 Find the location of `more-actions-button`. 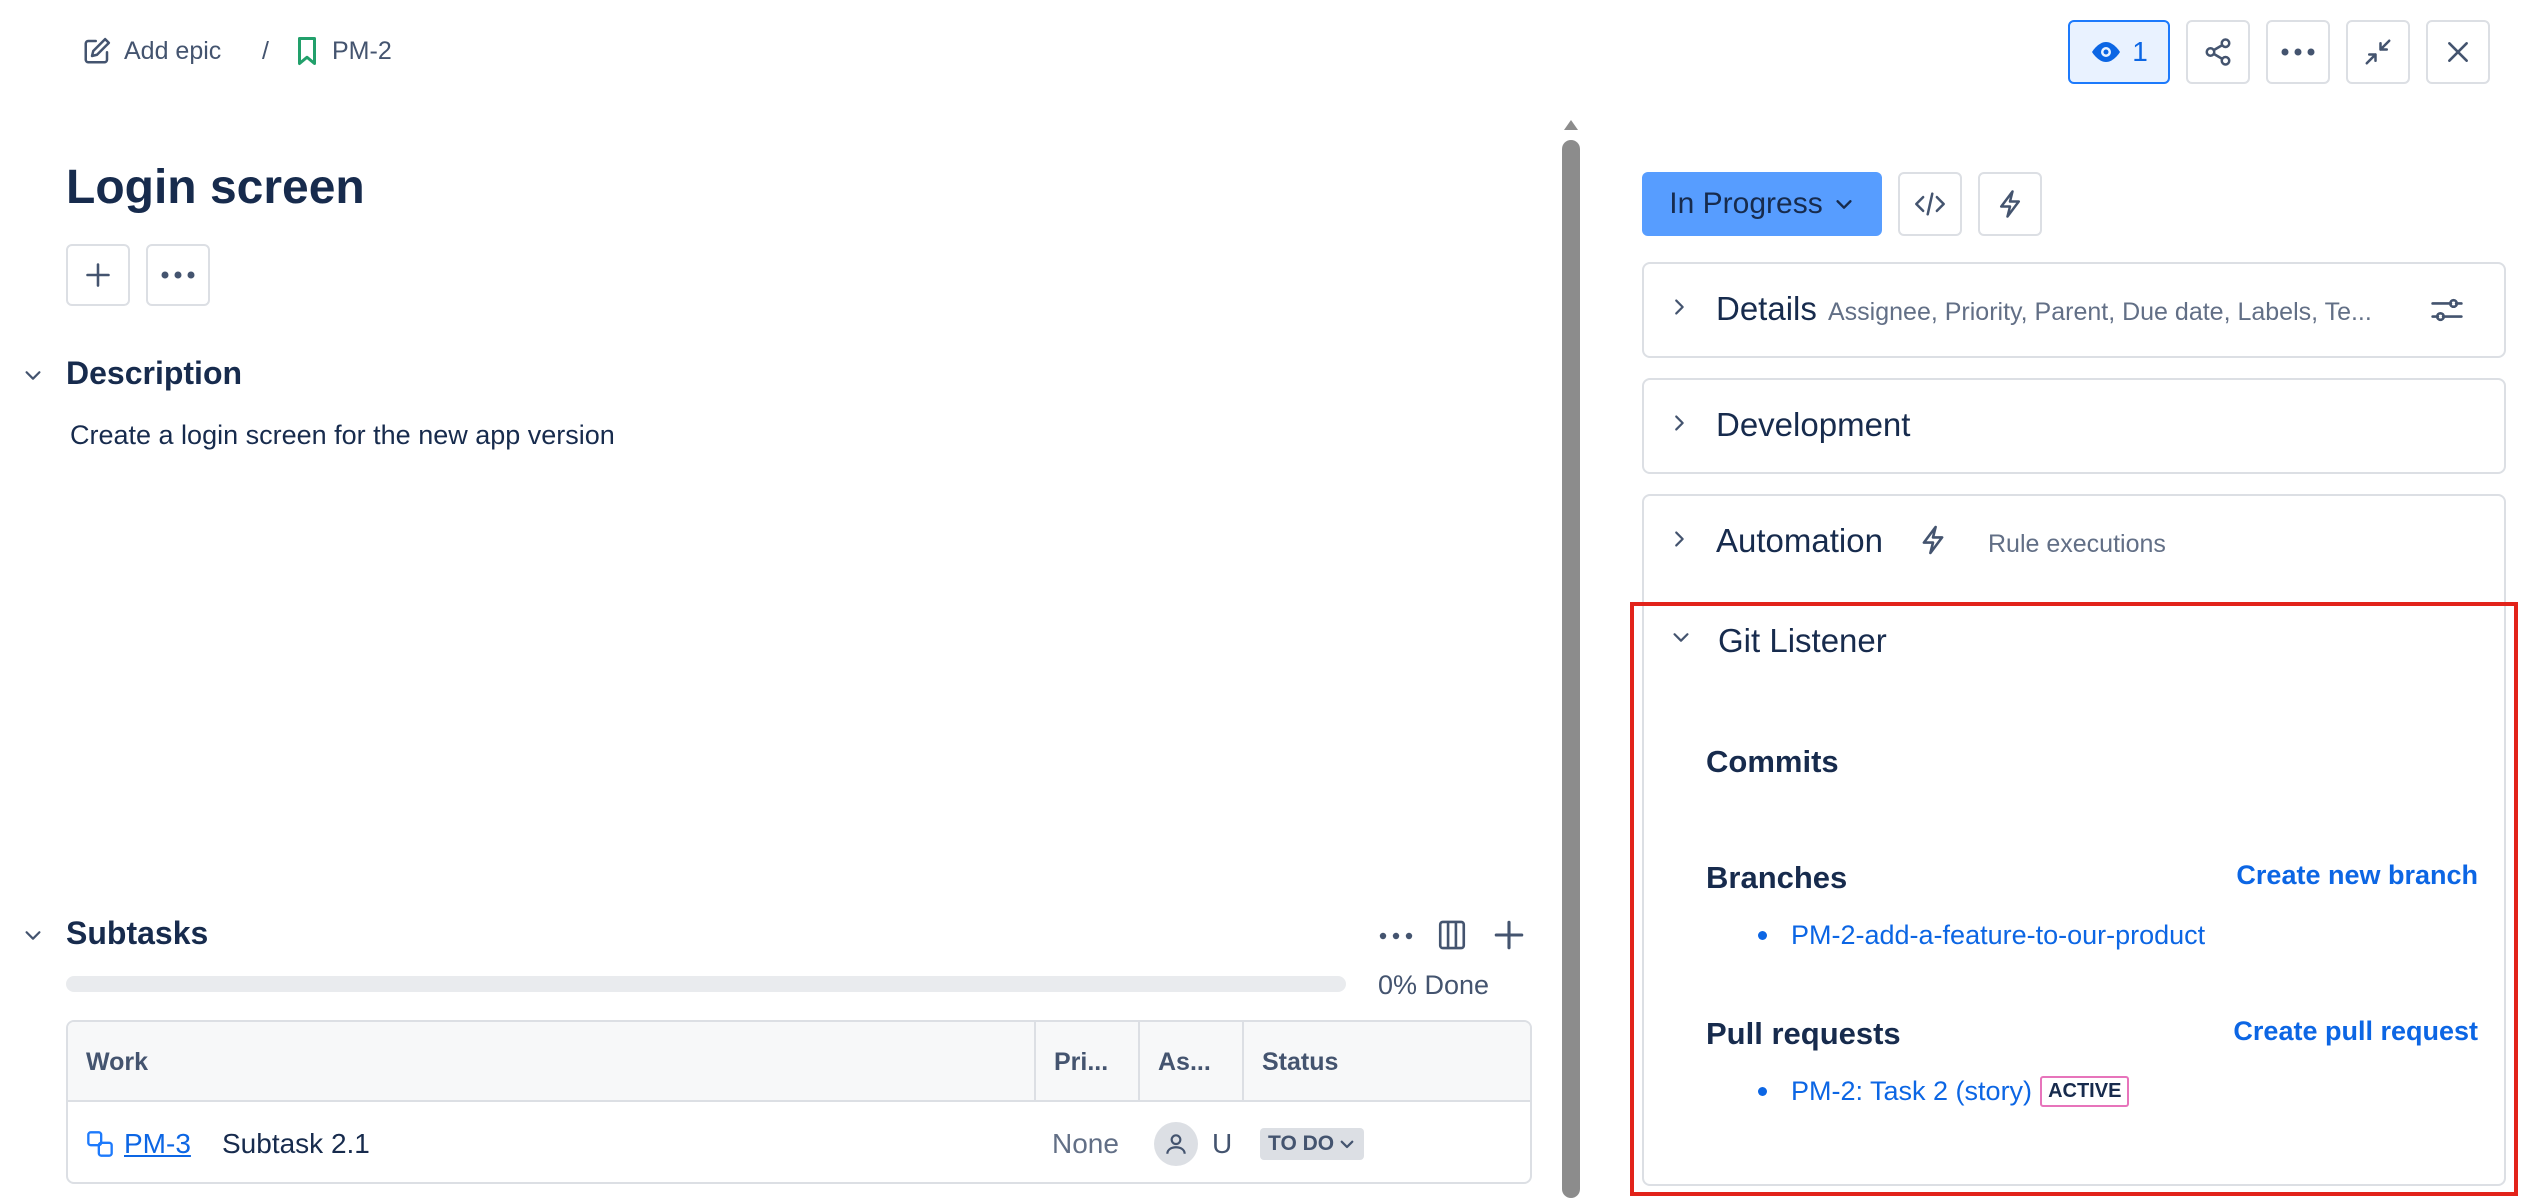

more-actions-button is located at coordinates (2298, 52).